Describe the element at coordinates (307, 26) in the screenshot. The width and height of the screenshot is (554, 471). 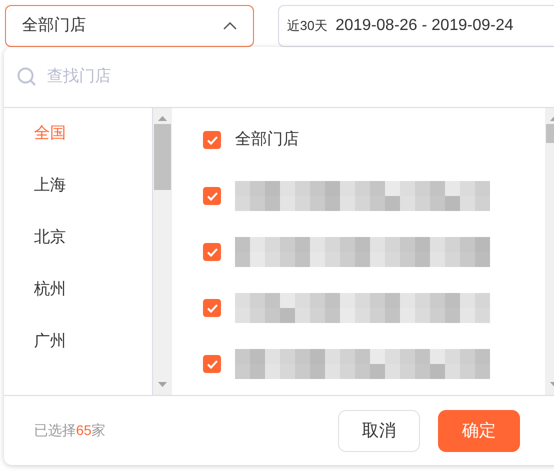
I see `date-preset: 近30天` at that location.